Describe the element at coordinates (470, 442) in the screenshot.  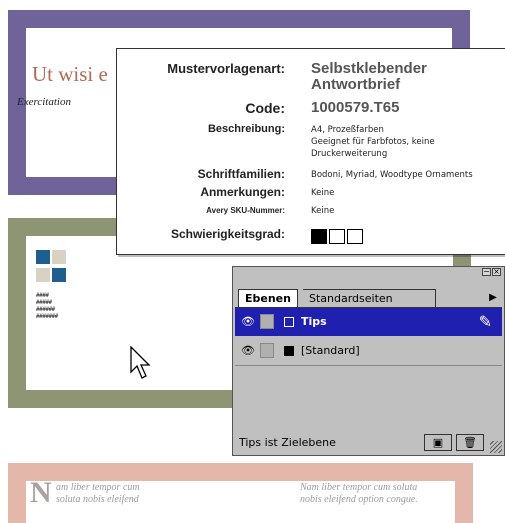
I see `trash-icon: 🗑` at that location.